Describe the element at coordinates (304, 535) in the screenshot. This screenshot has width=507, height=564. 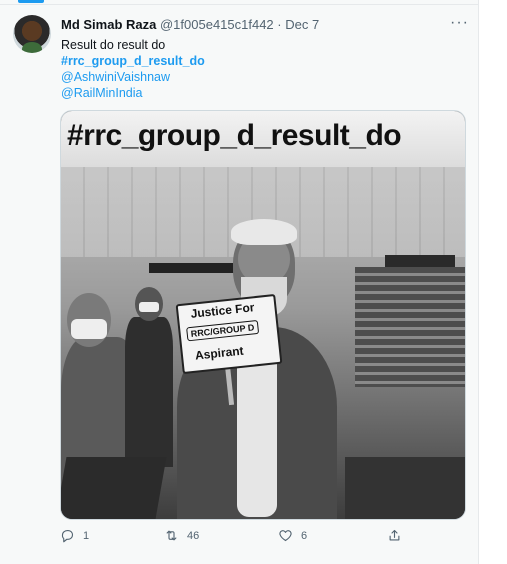
I see `like-count: 6` at that location.